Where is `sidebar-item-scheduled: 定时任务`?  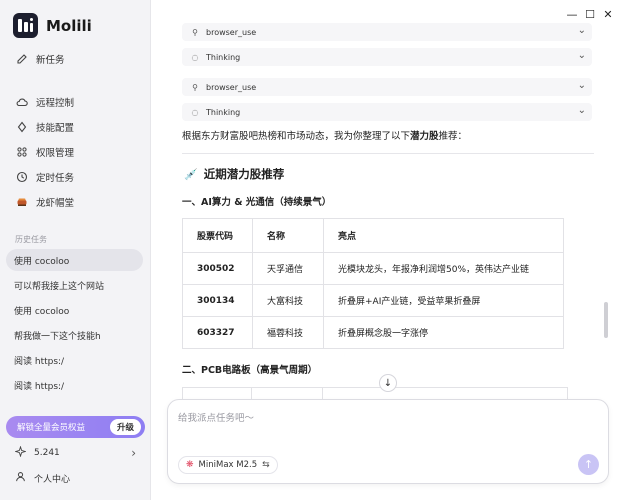
sidebar-item-scheduled: 定时任务 is located at coordinates (75, 177).